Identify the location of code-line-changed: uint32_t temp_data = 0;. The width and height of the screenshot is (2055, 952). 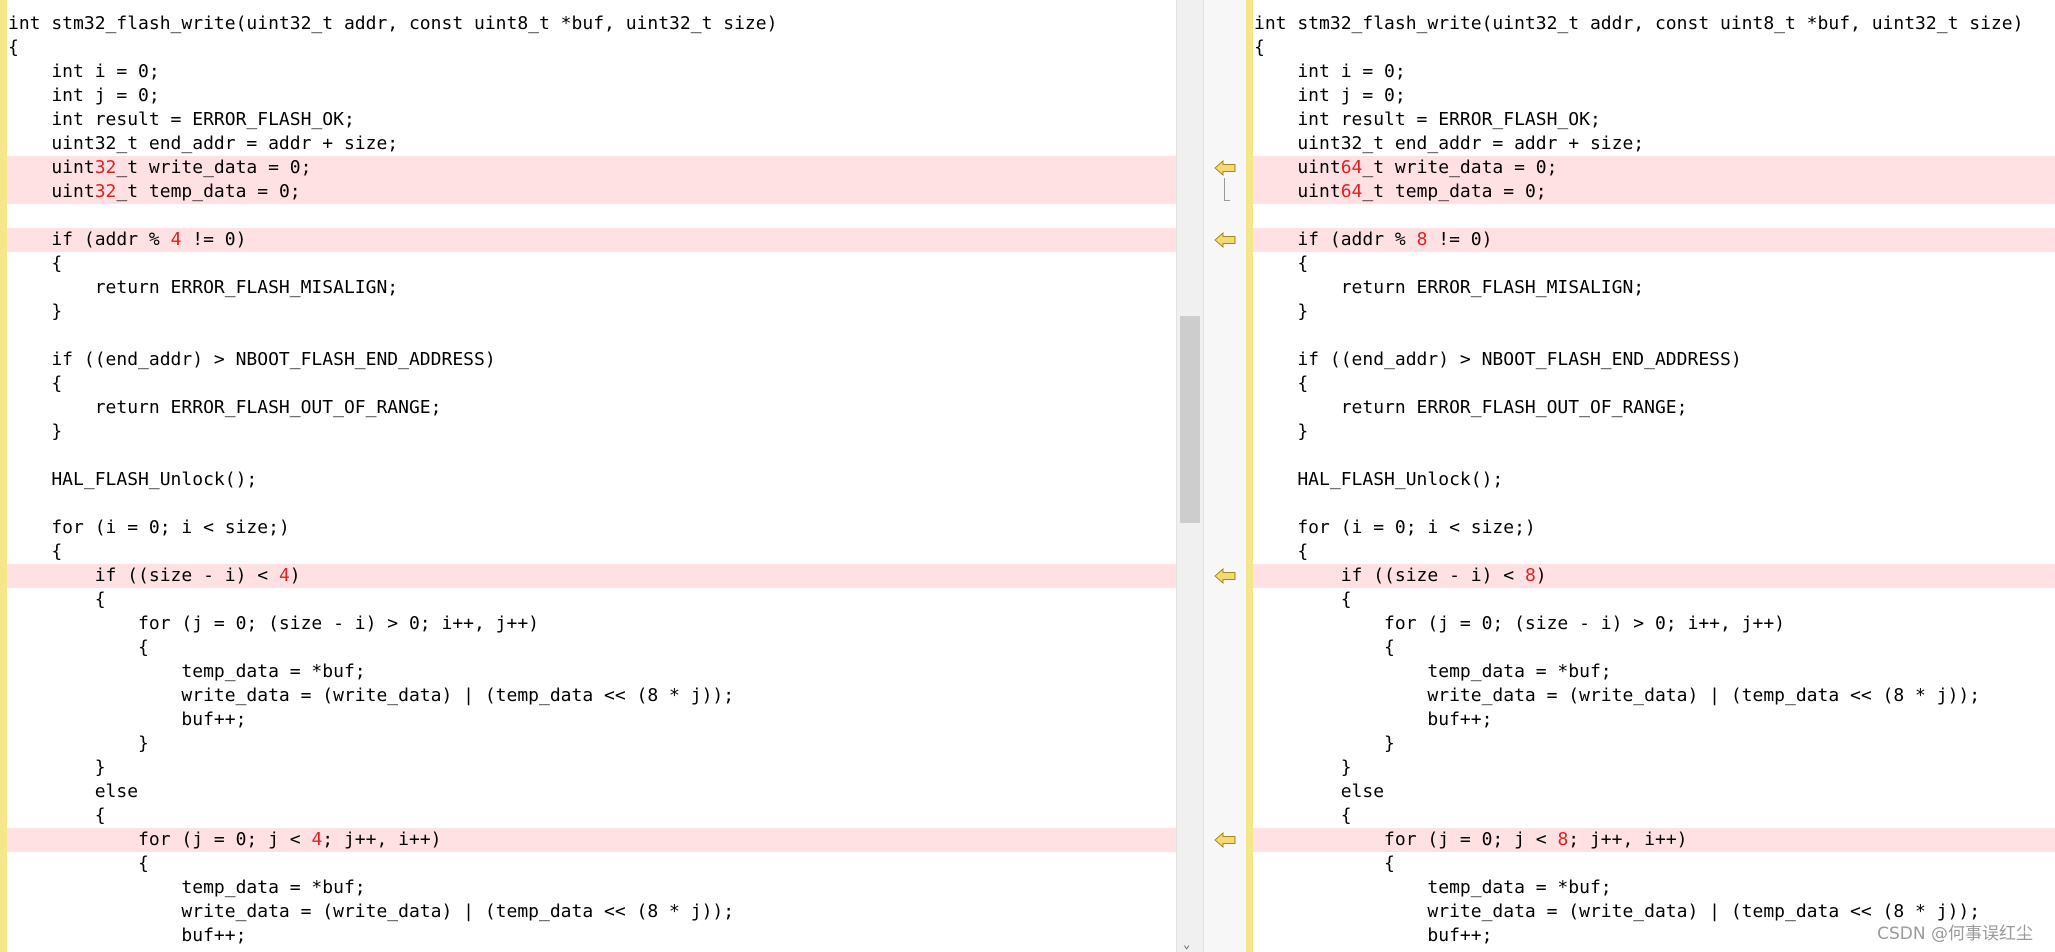
(591, 192).